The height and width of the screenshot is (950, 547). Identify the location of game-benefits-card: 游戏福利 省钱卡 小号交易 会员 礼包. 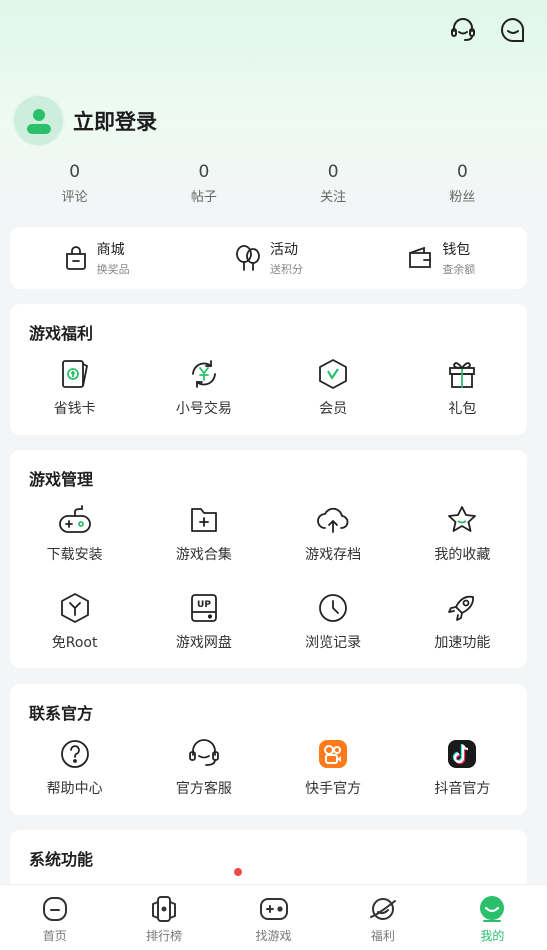
(268, 369).